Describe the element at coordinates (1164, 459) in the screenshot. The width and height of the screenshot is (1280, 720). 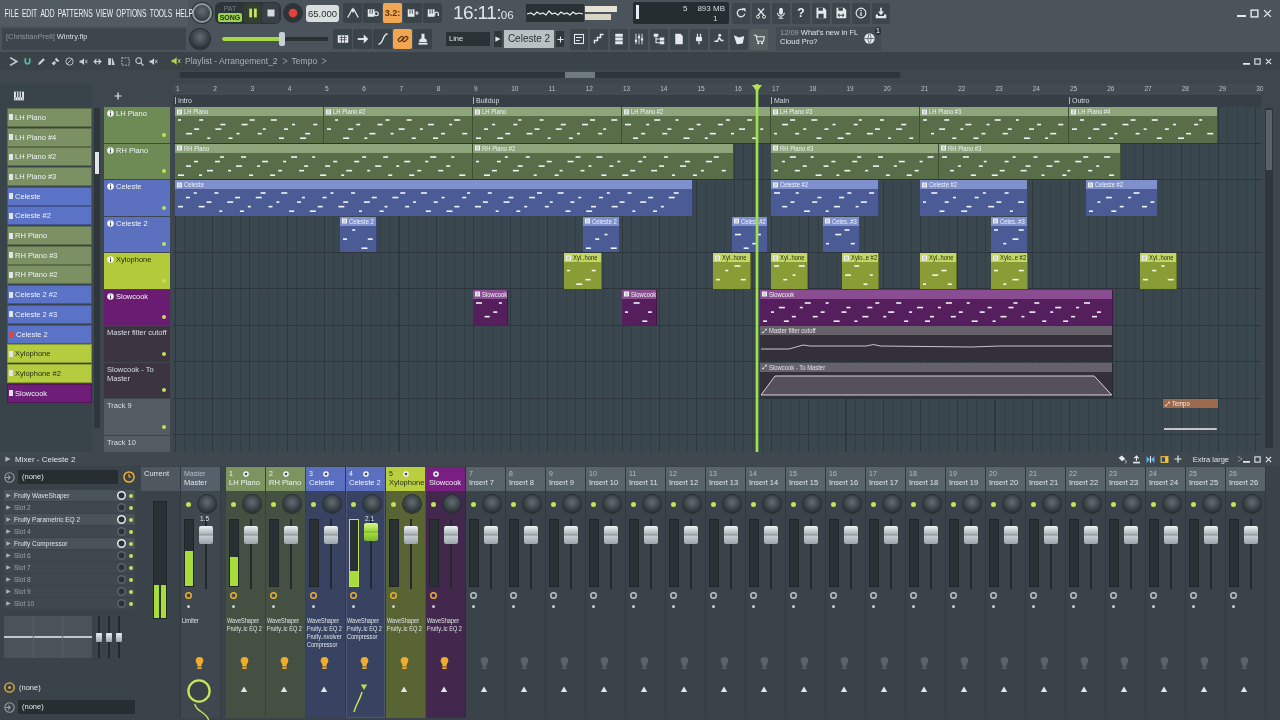
I see `panel-icon` at that location.